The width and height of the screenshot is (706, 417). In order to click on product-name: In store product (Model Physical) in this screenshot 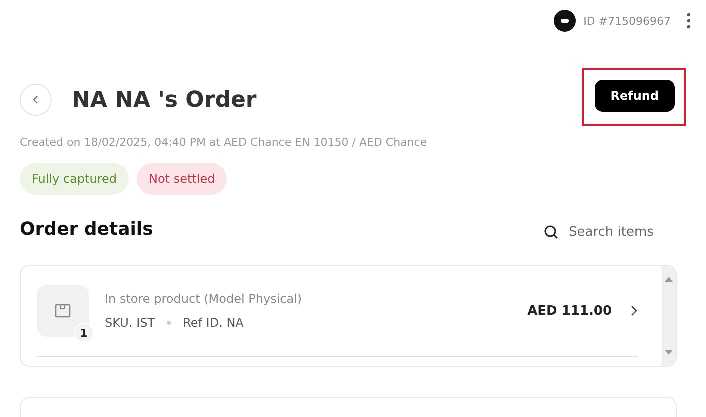, I will do `click(204, 299)`.